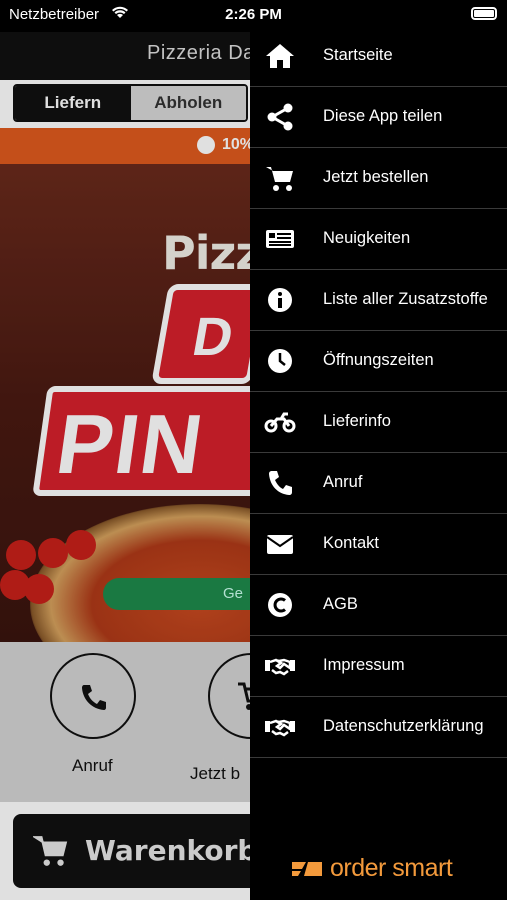 The height and width of the screenshot is (900, 507). Describe the element at coordinates (280, 300) in the screenshot. I see `info-icon` at that location.